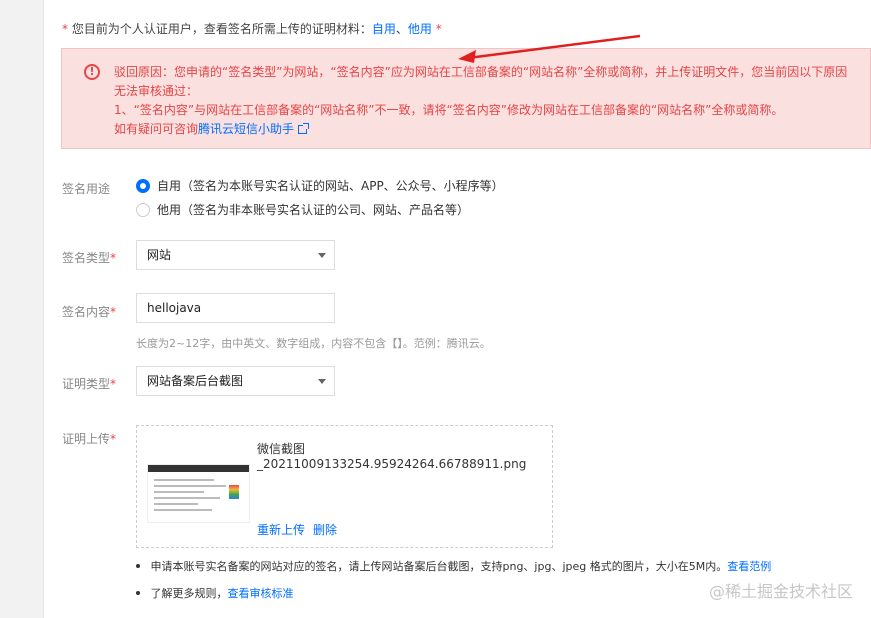 The width and height of the screenshot is (871, 618). What do you see at coordinates (215, 593) in the screenshot?
I see `upload-tip-2: 了解更多规则，查看审核标准` at bounding box center [215, 593].